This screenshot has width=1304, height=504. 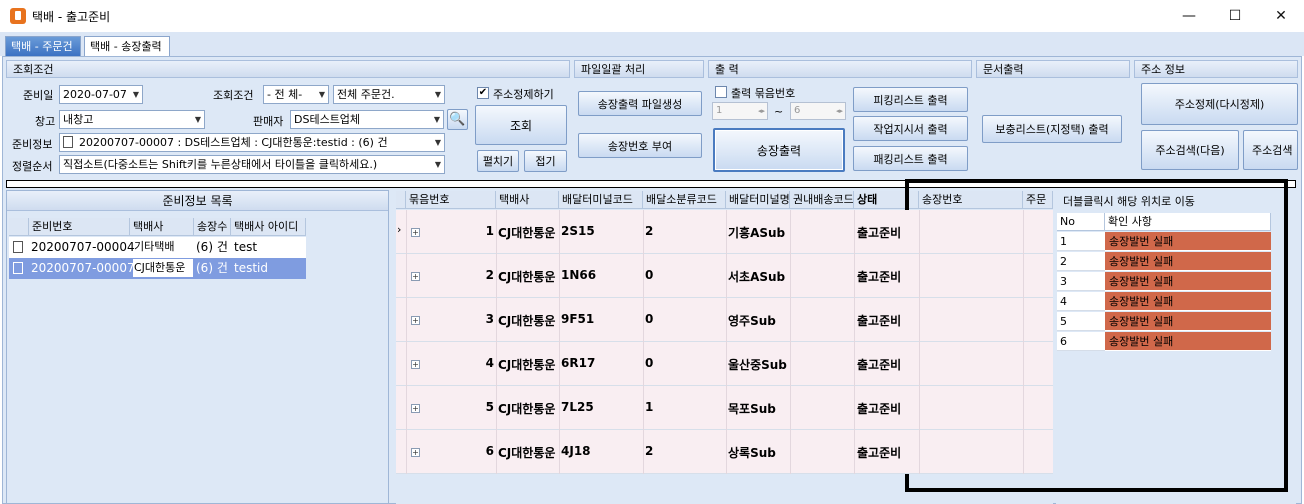 I want to click on supplement-list-button: 보충리스트(지정택) 출력, so click(x=1052, y=129).